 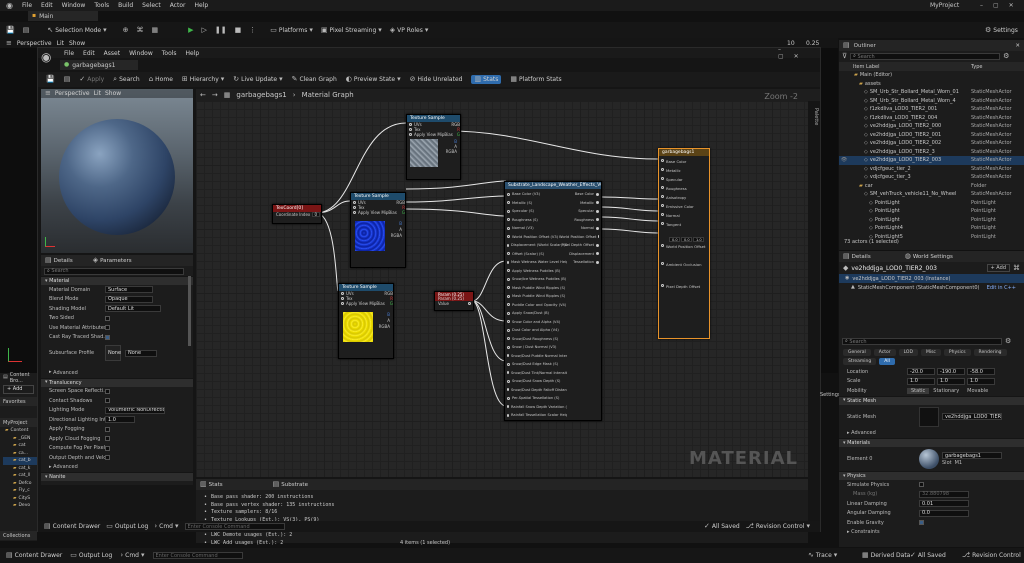 I want to click on output-depth-checkbox, so click(x=107, y=458).